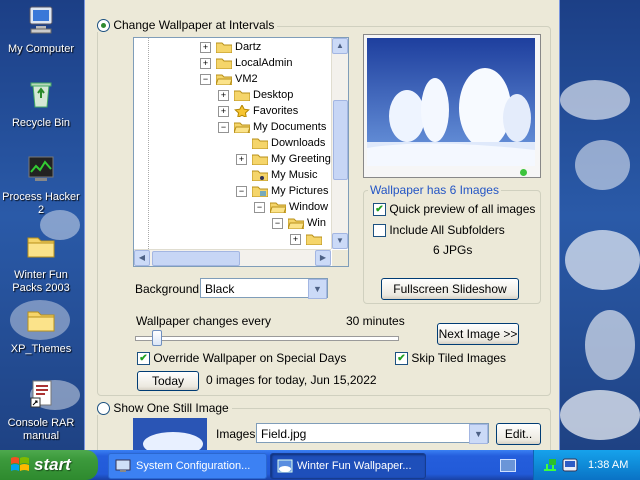 This screenshot has width=640, height=480. What do you see at coordinates (298, 143) in the screenshot?
I see `tree-item-label: Downloads` at bounding box center [298, 143].